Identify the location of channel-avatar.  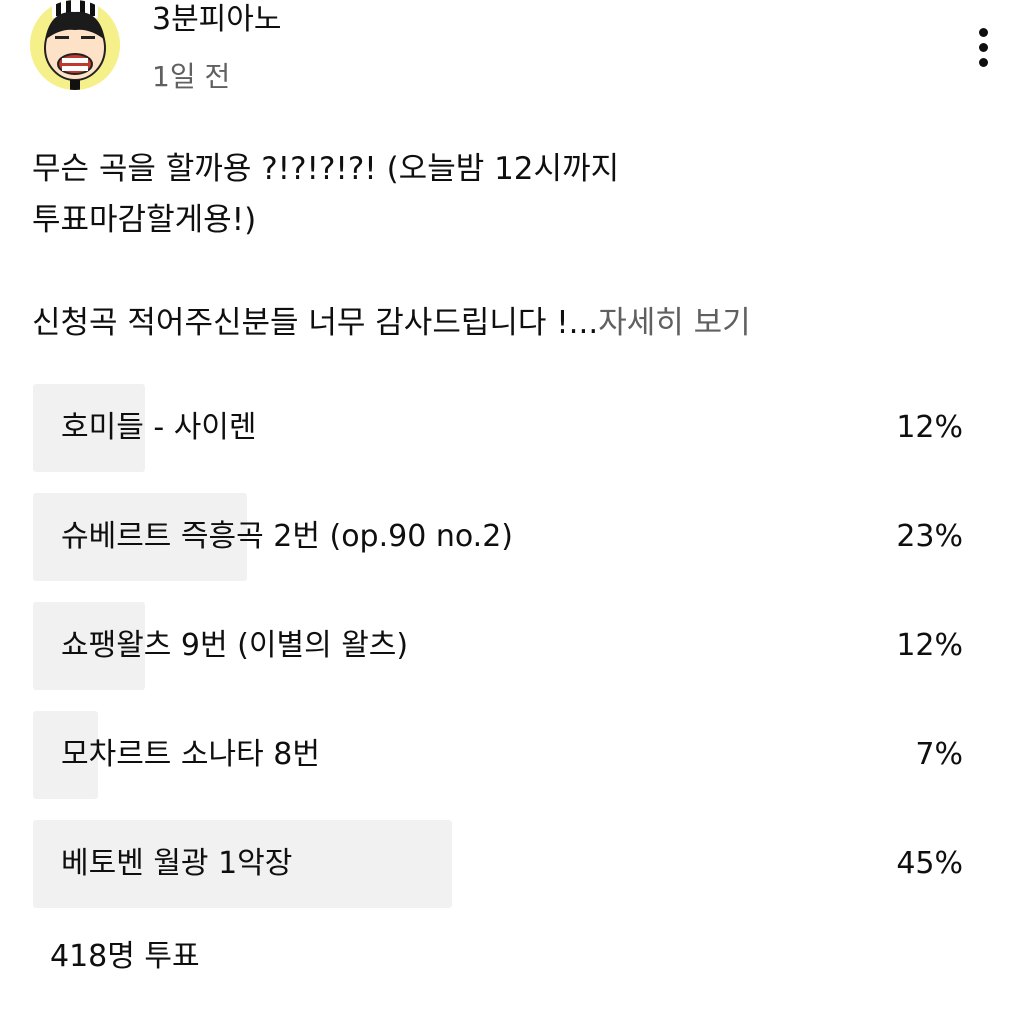
(75, 45).